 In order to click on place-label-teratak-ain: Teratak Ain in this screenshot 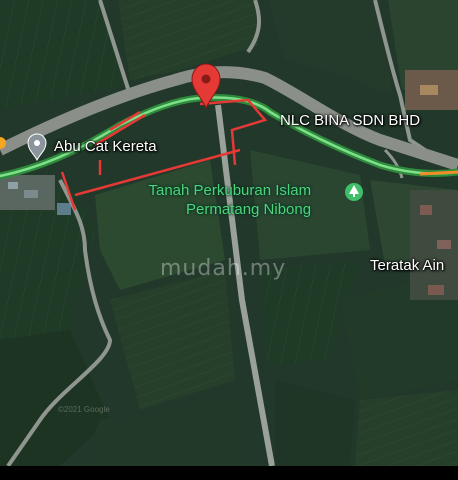, I will do `click(407, 265)`.